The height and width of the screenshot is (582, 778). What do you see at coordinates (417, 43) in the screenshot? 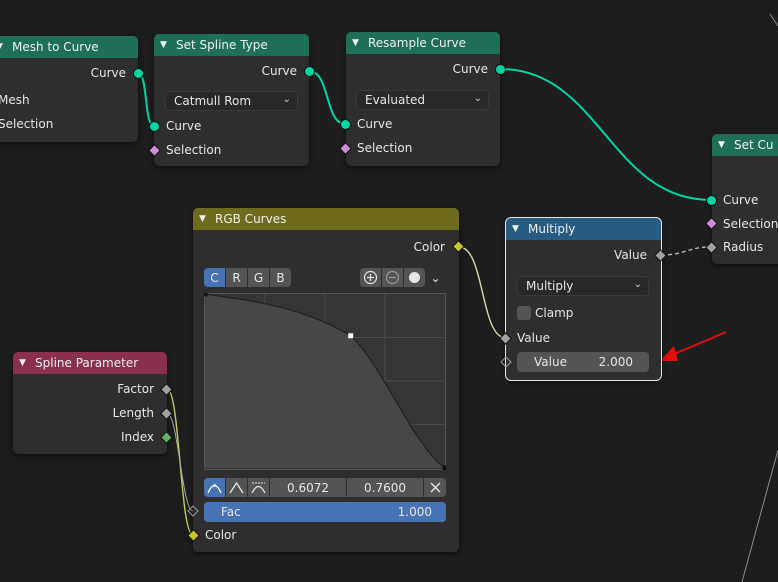
I see `node-title: Resample Curve` at bounding box center [417, 43].